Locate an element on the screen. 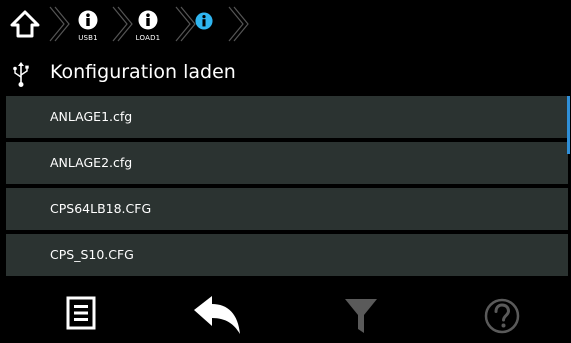 The image size is (571, 343). list-item-label: ANLAGE1.cfg is located at coordinates (91, 116).